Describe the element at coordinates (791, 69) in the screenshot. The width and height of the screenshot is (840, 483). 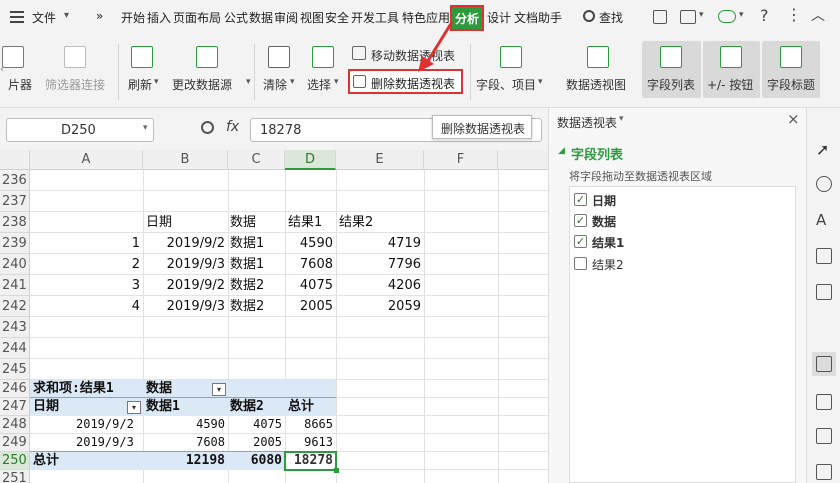
I see `field-header-toggle: 字段标题` at that location.